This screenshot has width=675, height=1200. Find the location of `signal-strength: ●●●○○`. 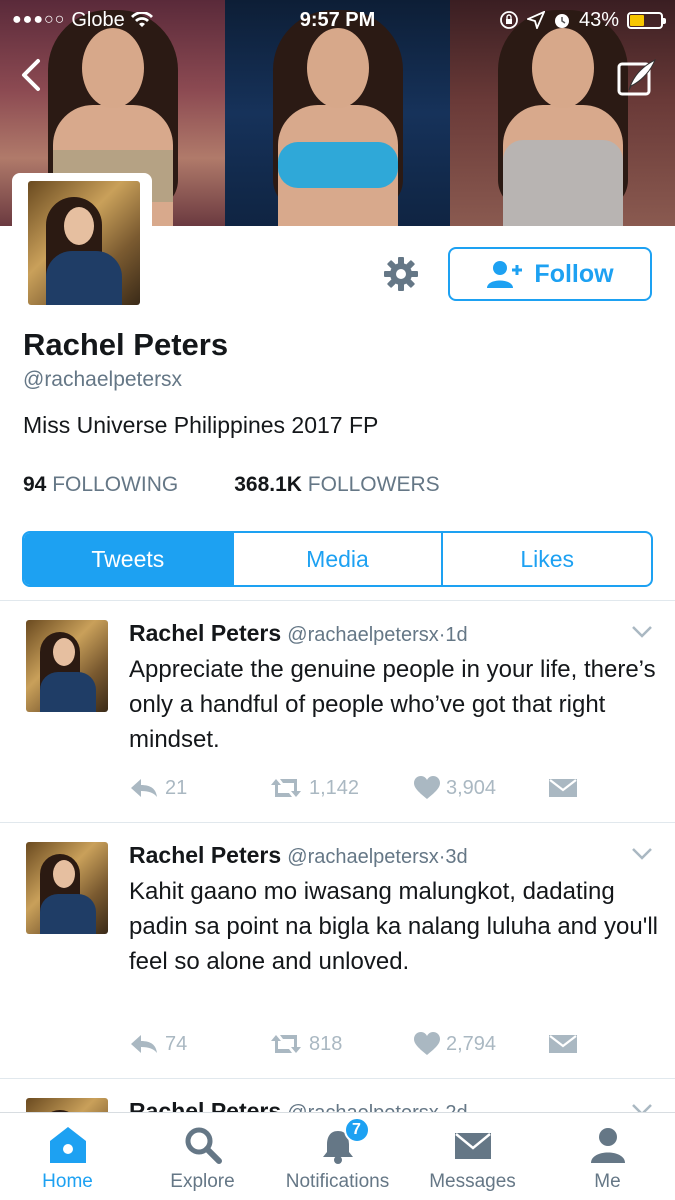

signal-strength: ●●●○○ is located at coordinates (39, 19).